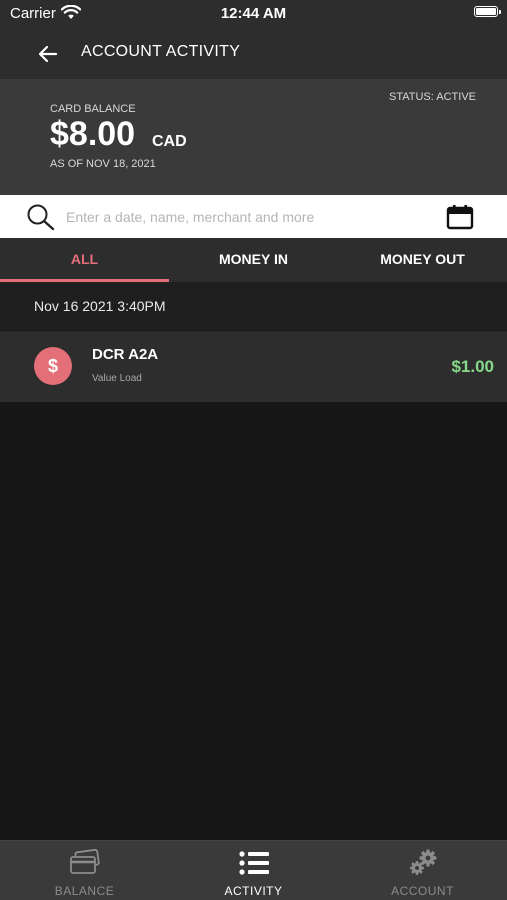  I want to click on search-bar, so click(253, 216).